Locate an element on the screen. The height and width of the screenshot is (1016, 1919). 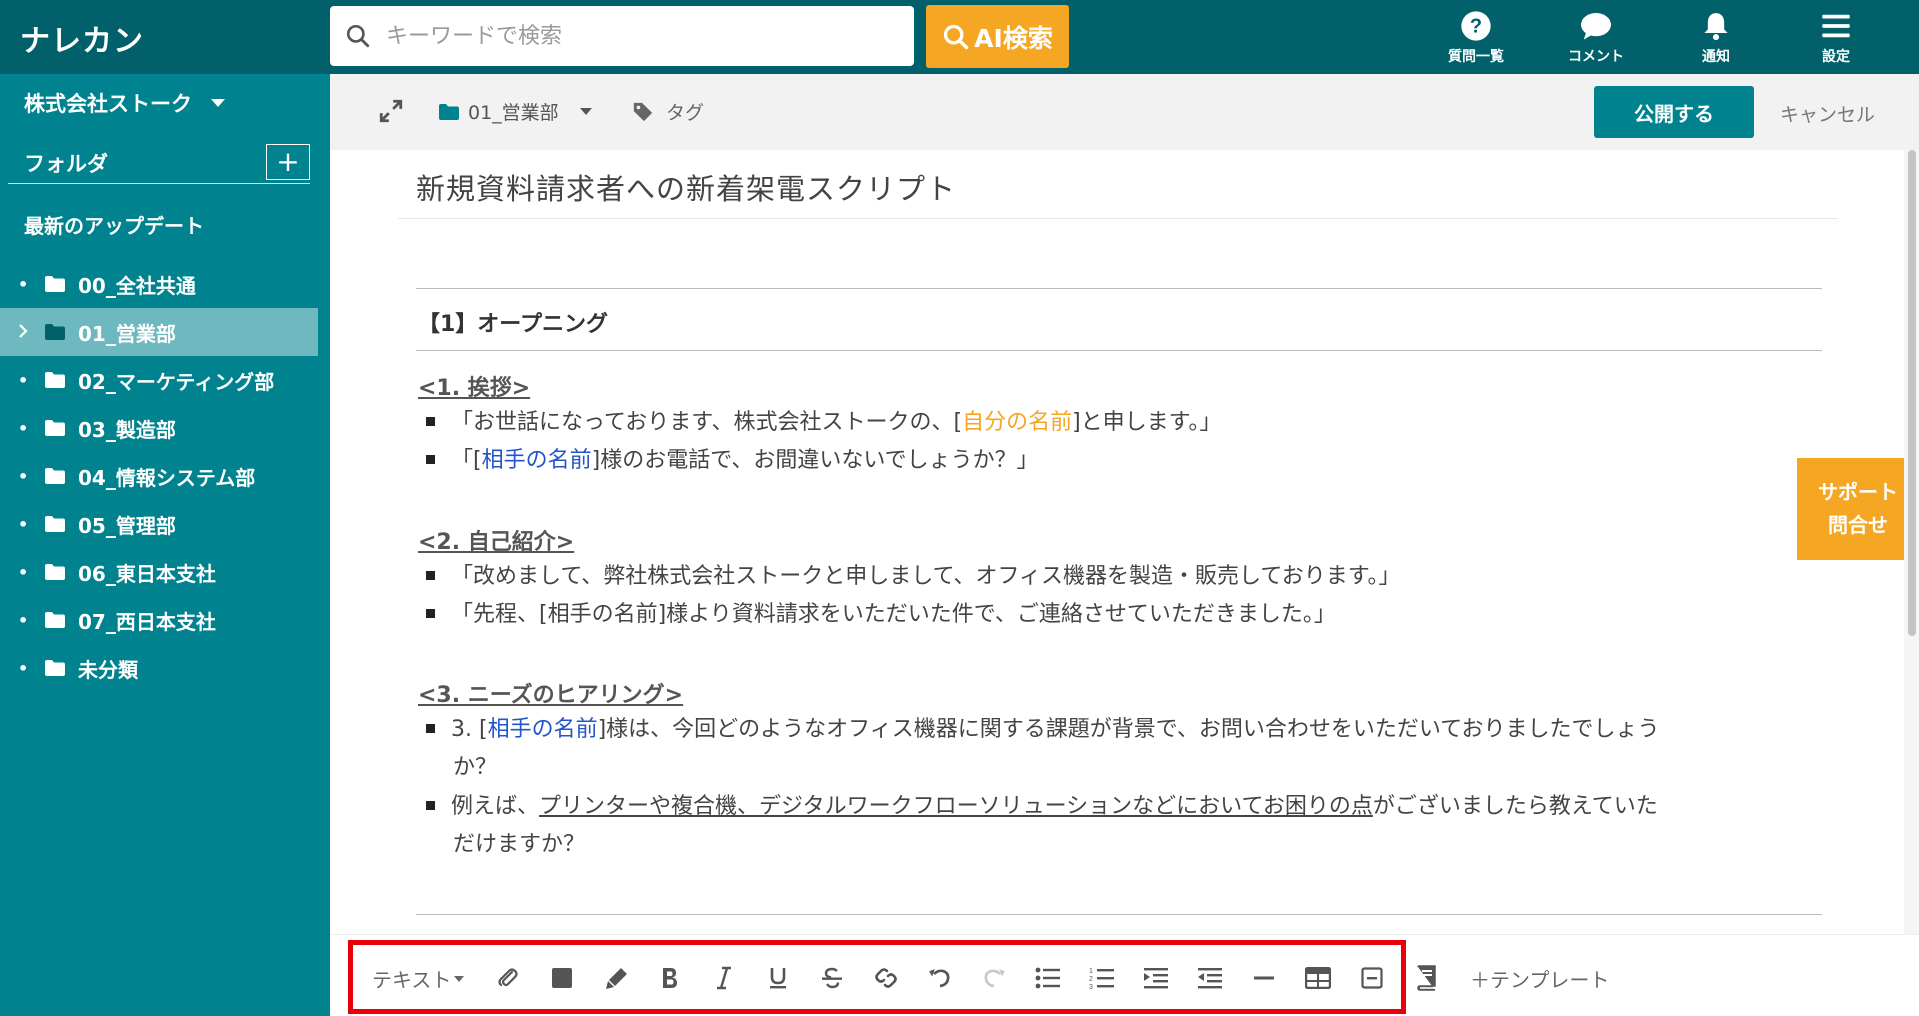
folder-item: • 07_西日本支社 is located at coordinates (159, 620).